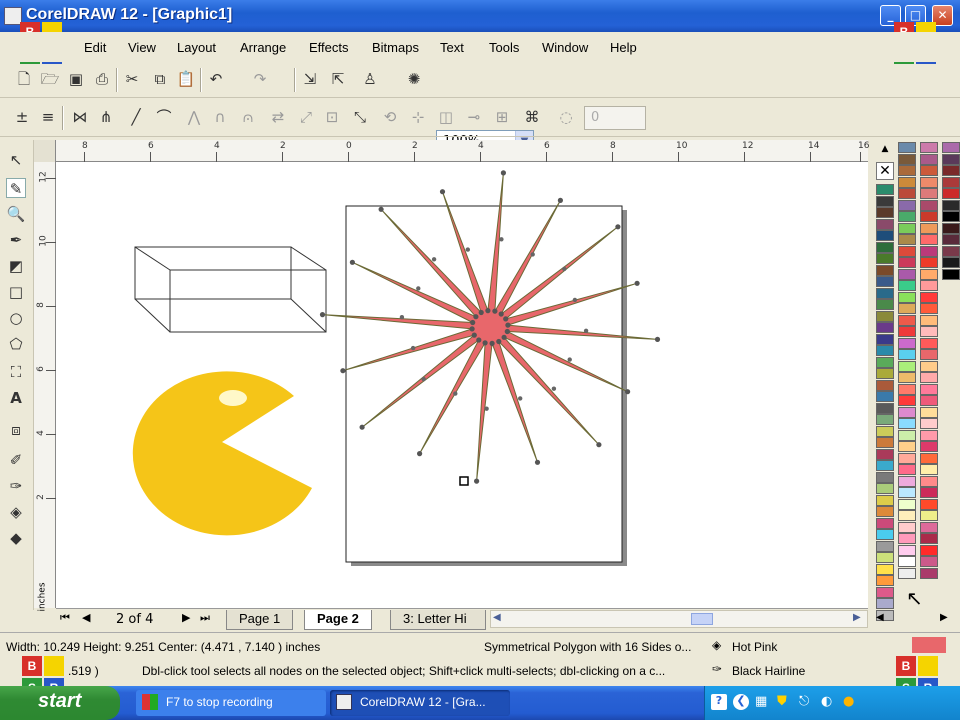 The width and height of the screenshot is (960, 720). Describe the element at coordinates (885, 152) in the screenshot. I see `palette-scroll-up-icon: ▲` at that location.